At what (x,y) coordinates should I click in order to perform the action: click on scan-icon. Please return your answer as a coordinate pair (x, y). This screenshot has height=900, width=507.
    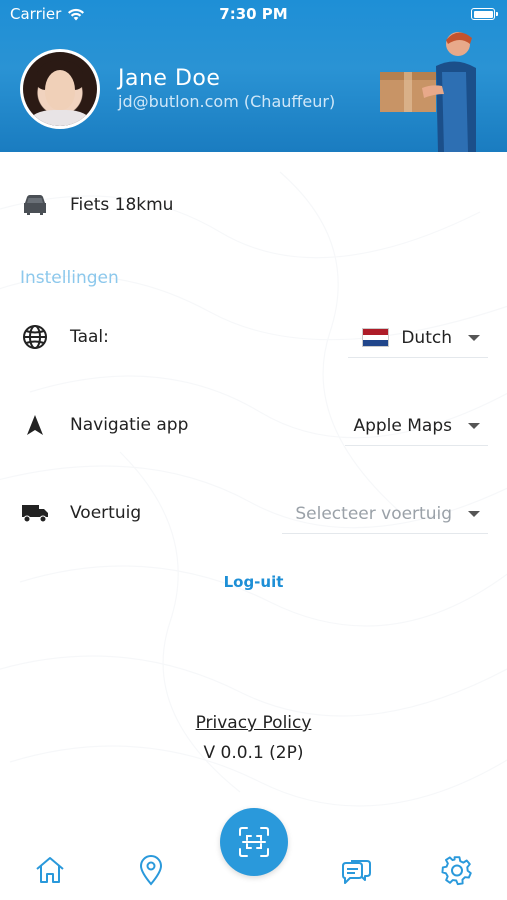
    Looking at the image, I should click on (254, 842).